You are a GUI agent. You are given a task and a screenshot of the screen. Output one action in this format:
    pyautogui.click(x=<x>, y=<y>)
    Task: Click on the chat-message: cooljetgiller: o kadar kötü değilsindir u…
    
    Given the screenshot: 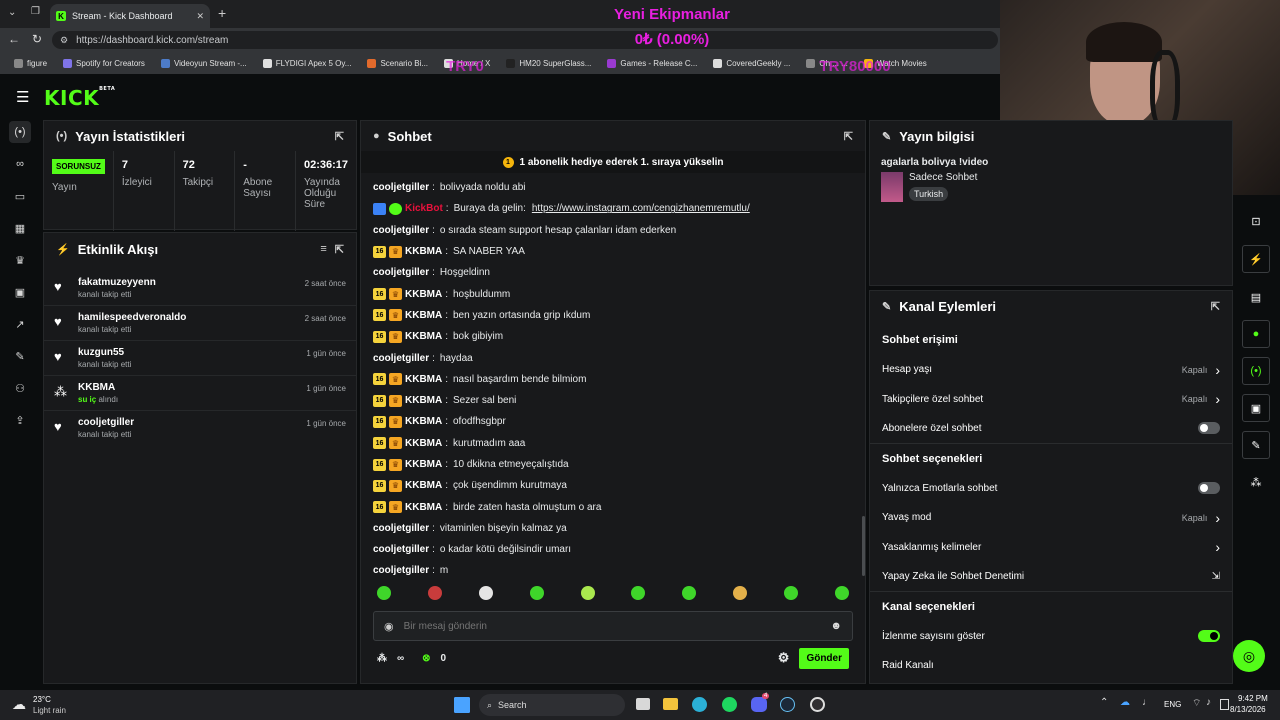 What is the action you would take?
    pyautogui.click(x=613, y=549)
    